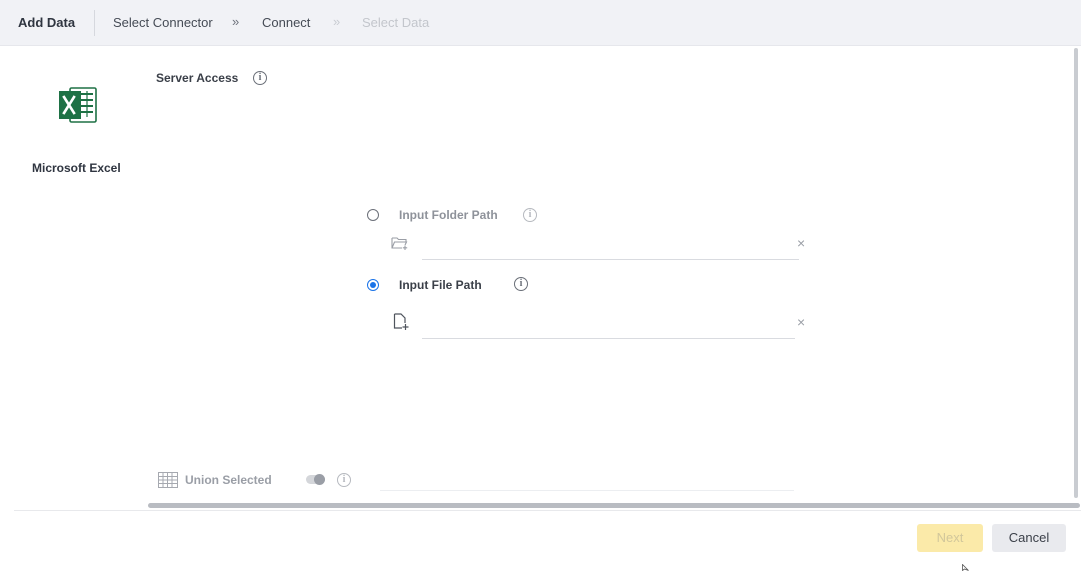 This screenshot has height=576, width=1081. Describe the element at coordinates (400, 245) in the screenshot. I see `folder-add-icon` at that location.